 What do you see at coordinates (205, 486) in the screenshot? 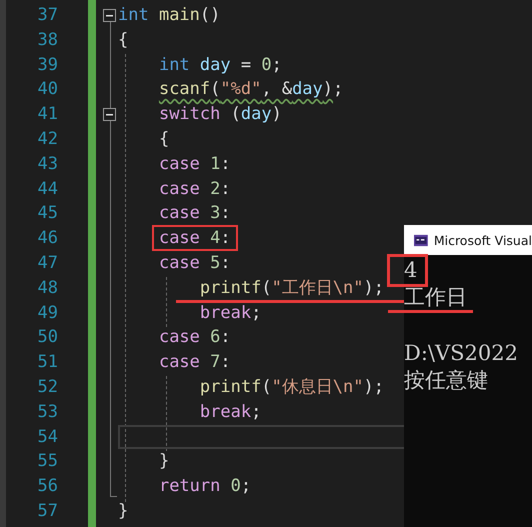
I see `code-line: return 0;` at bounding box center [205, 486].